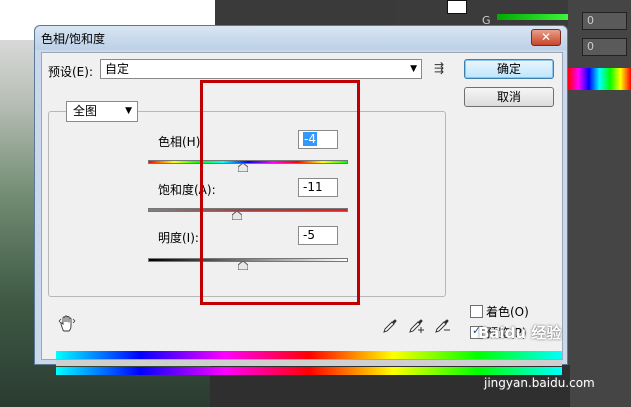  Describe the element at coordinates (457, 7) in the screenshot. I see `foreground-color-swatch` at that location.